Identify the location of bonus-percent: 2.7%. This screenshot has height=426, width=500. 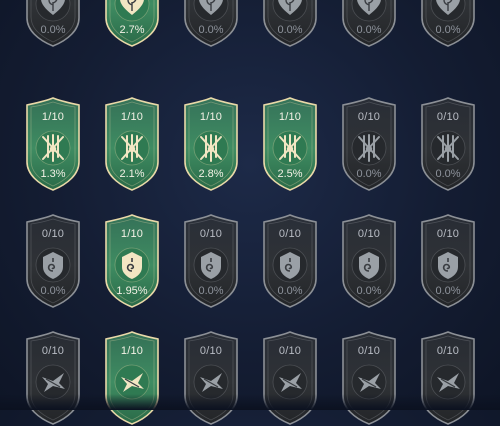
(132, 30).